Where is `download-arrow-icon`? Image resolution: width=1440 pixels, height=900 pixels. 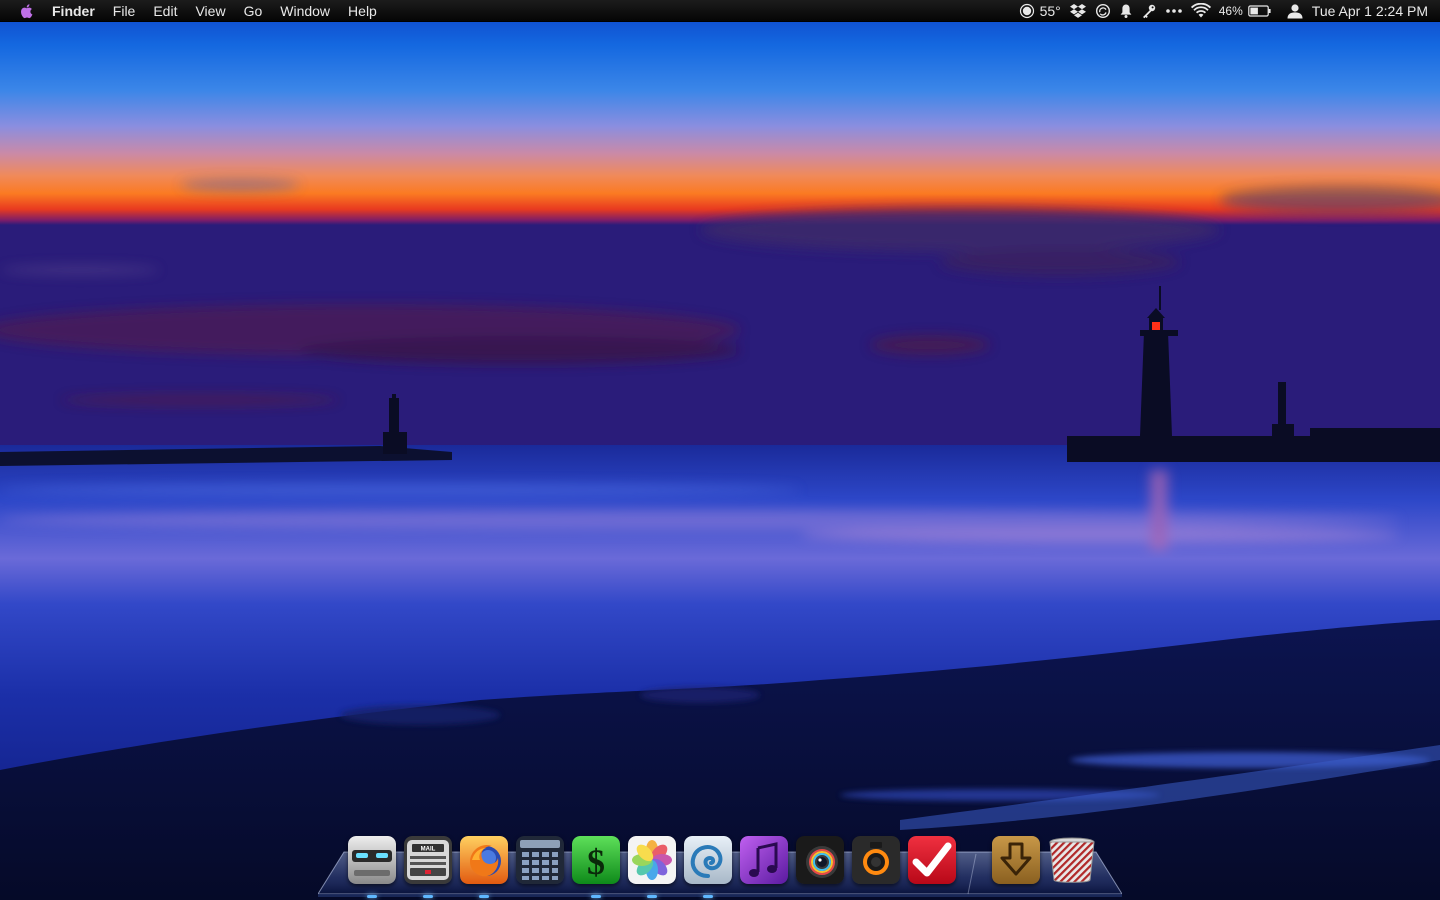 download-arrow-icon is located at coordinates (1016, 860).